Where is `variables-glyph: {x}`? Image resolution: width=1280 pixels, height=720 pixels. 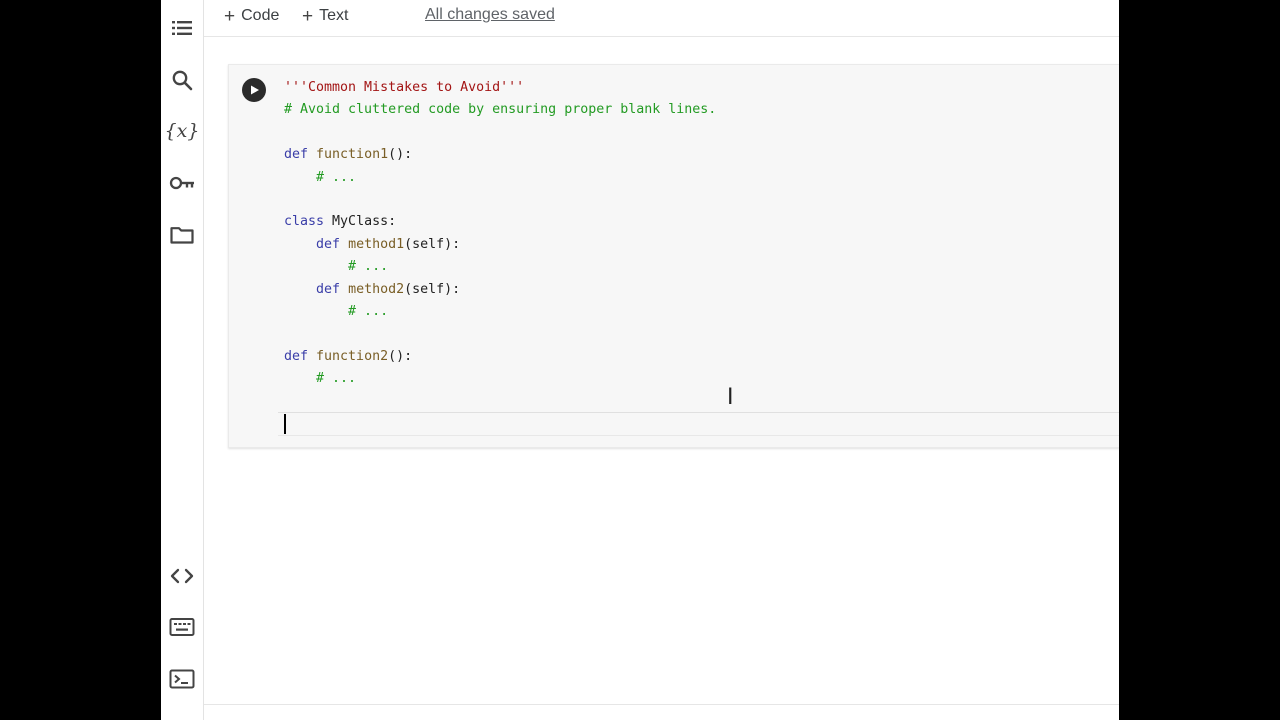 variables-glyph: {x} is located at coordinates (182, 131).